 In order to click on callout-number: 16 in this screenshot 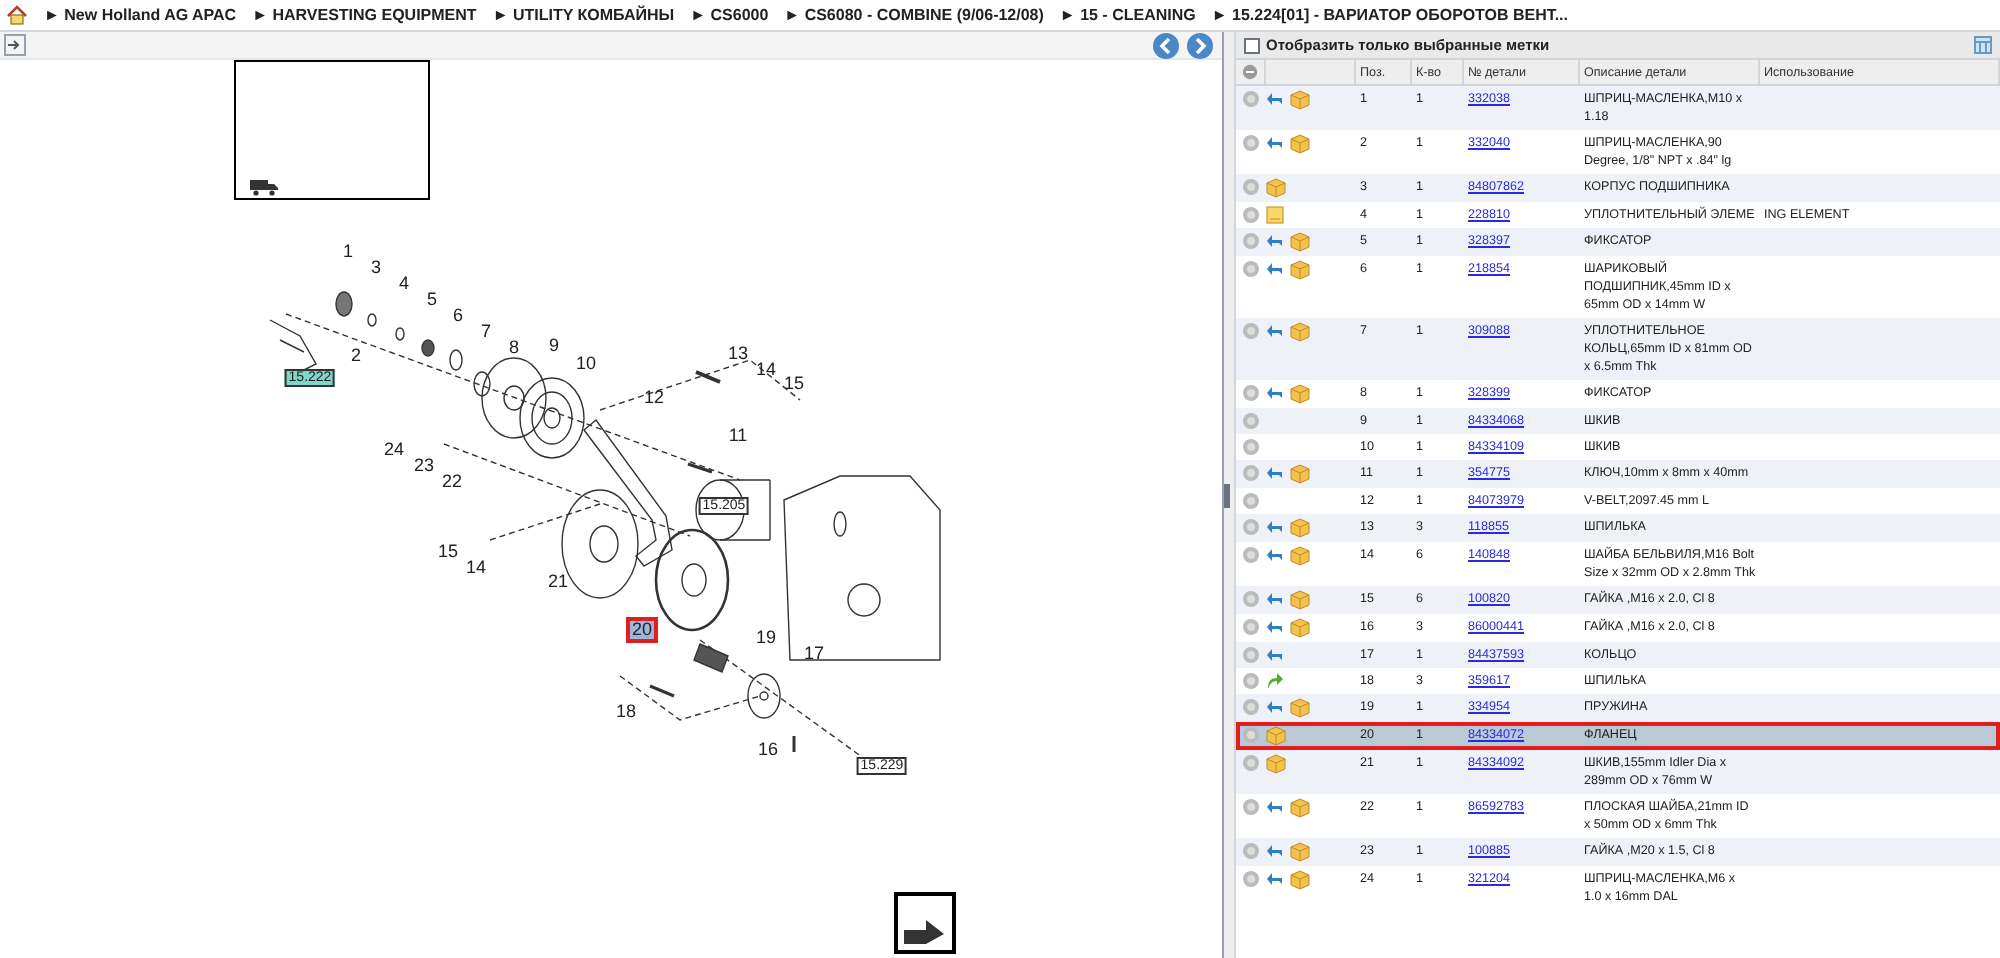, I will do `click(768, 750)`.